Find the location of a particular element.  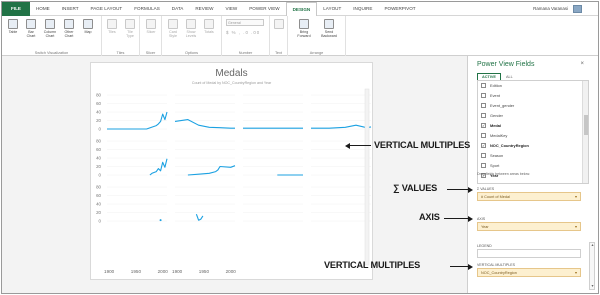

slicer-button: Slicer is located at coordinates (151, 26).